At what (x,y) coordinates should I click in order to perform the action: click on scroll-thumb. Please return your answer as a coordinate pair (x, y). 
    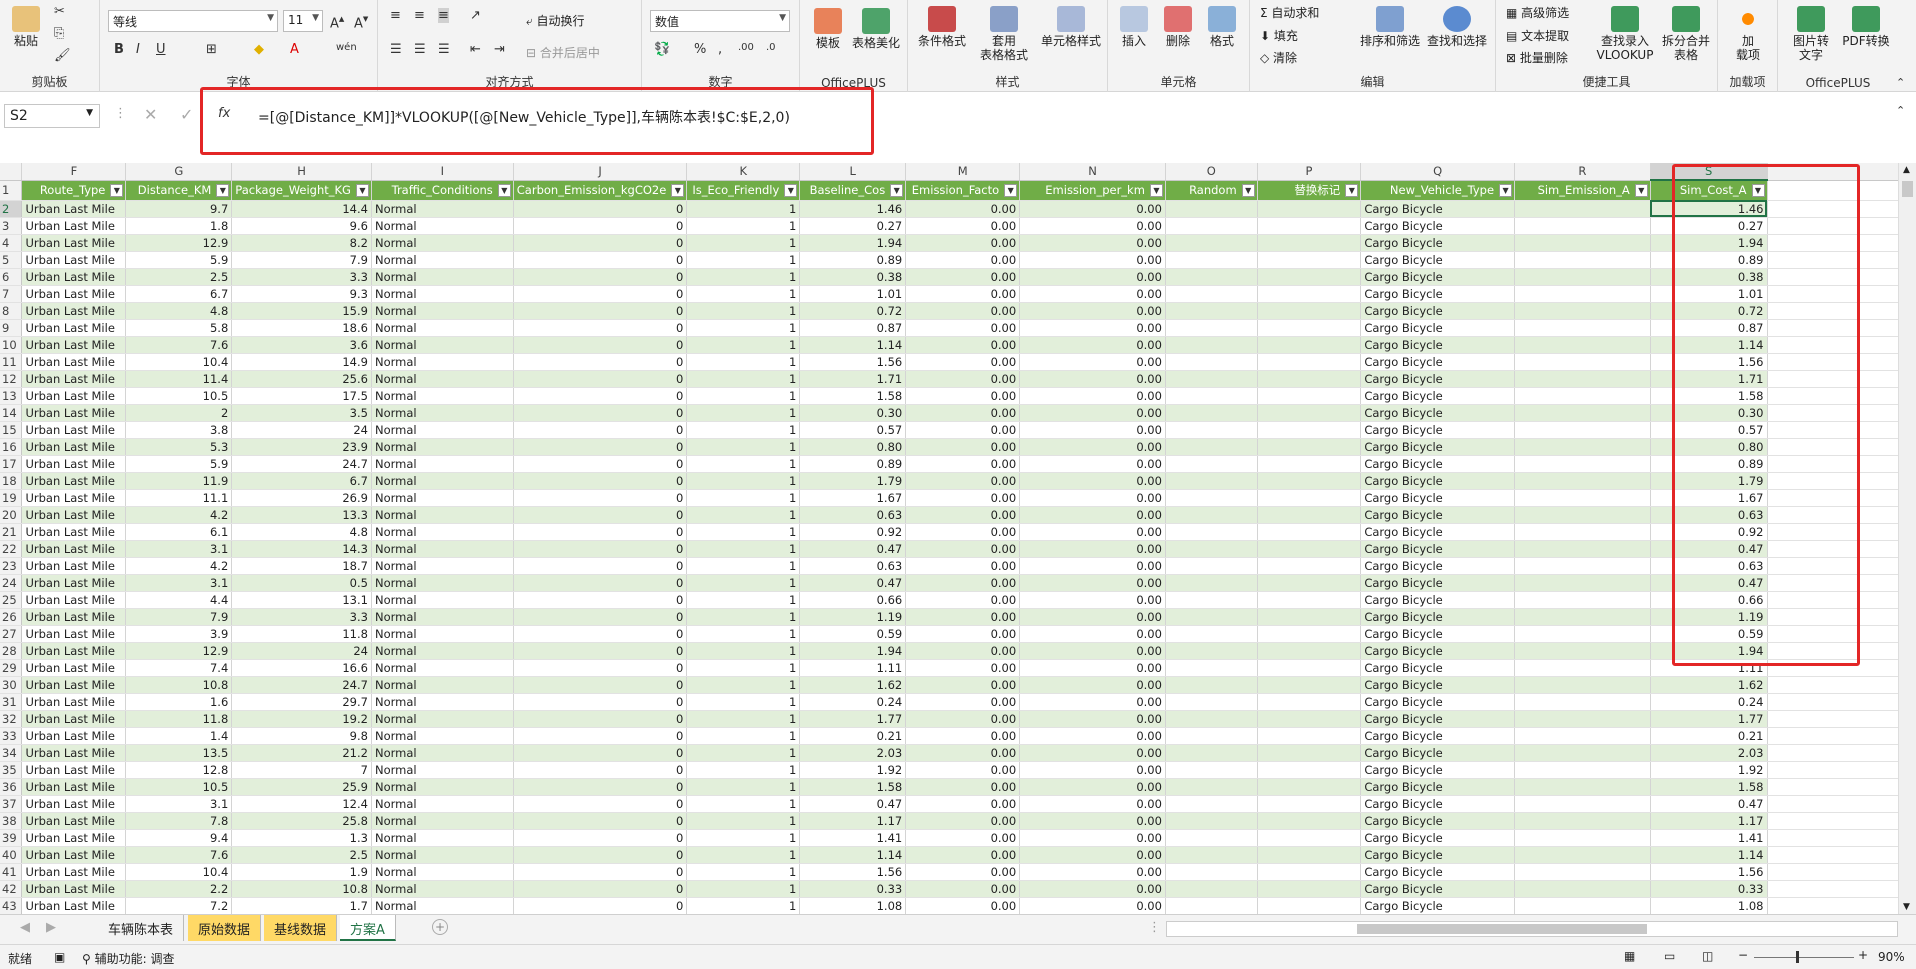
    Looking at the image, I should click on (1502, 929).